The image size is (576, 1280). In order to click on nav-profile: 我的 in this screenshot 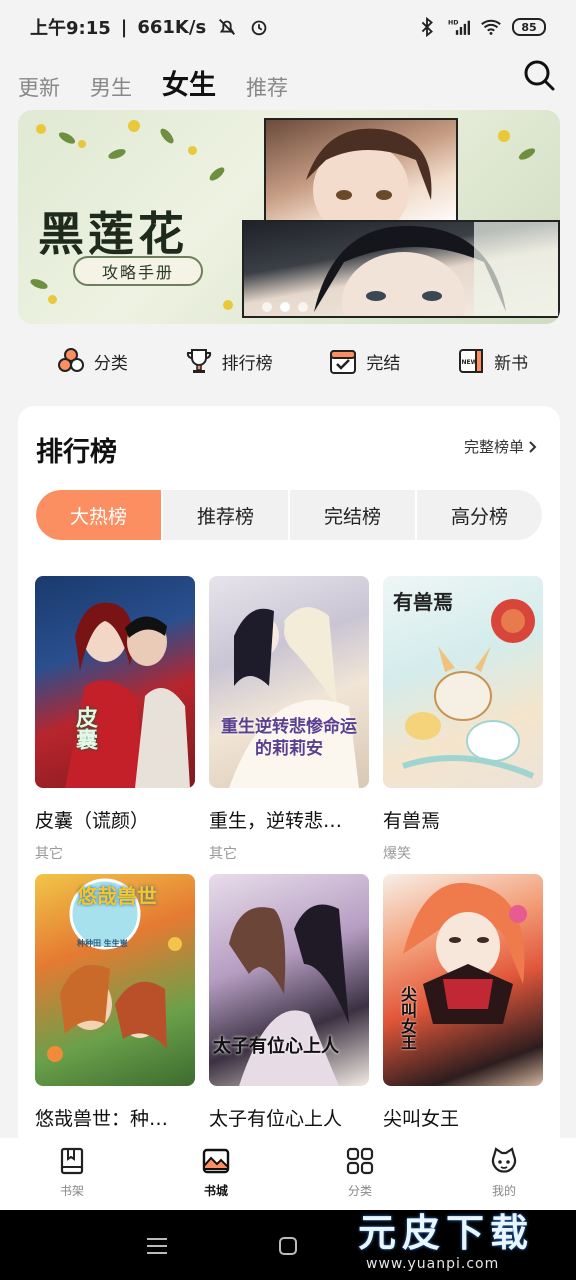, I will do `click(504, 1174)`.